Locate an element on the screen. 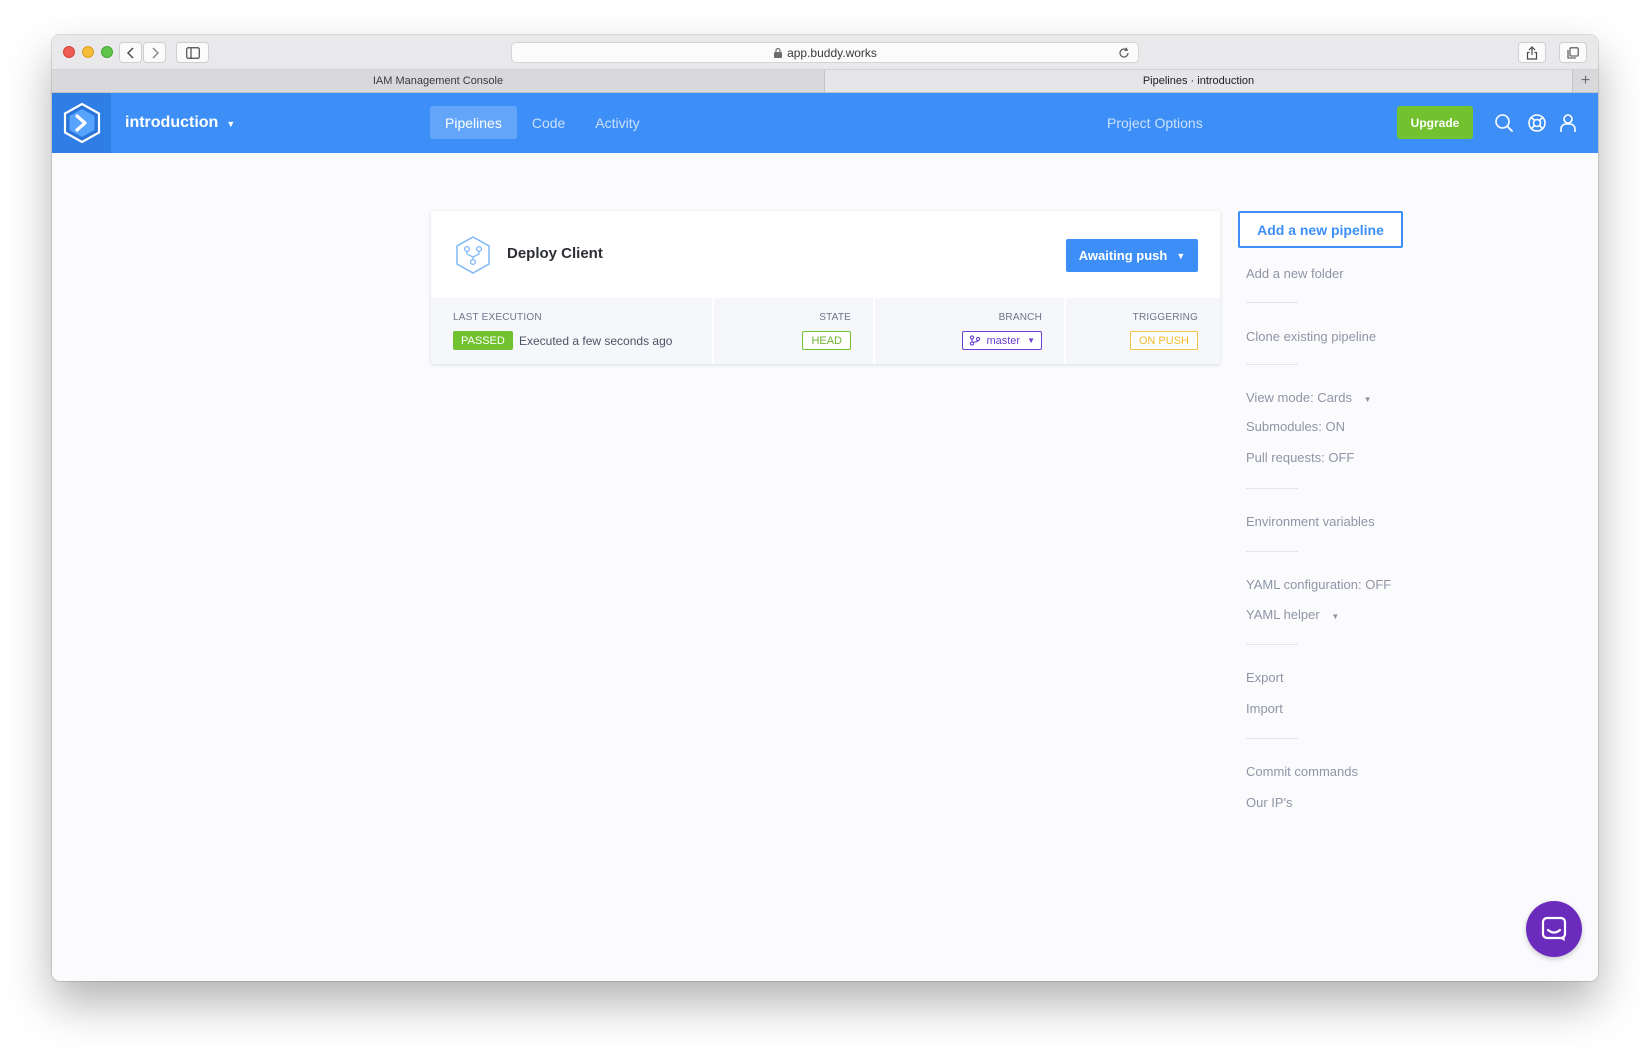  sidebar-toggle-button is located at coordinates (192, 52).